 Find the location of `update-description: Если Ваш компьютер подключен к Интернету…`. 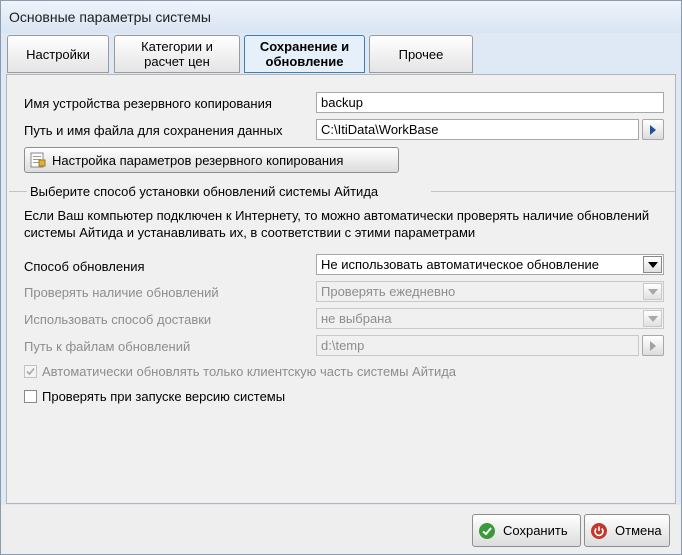

update-description: Если Ваш компьютер подключен к Интернету… is located at coordinates (337, 224).